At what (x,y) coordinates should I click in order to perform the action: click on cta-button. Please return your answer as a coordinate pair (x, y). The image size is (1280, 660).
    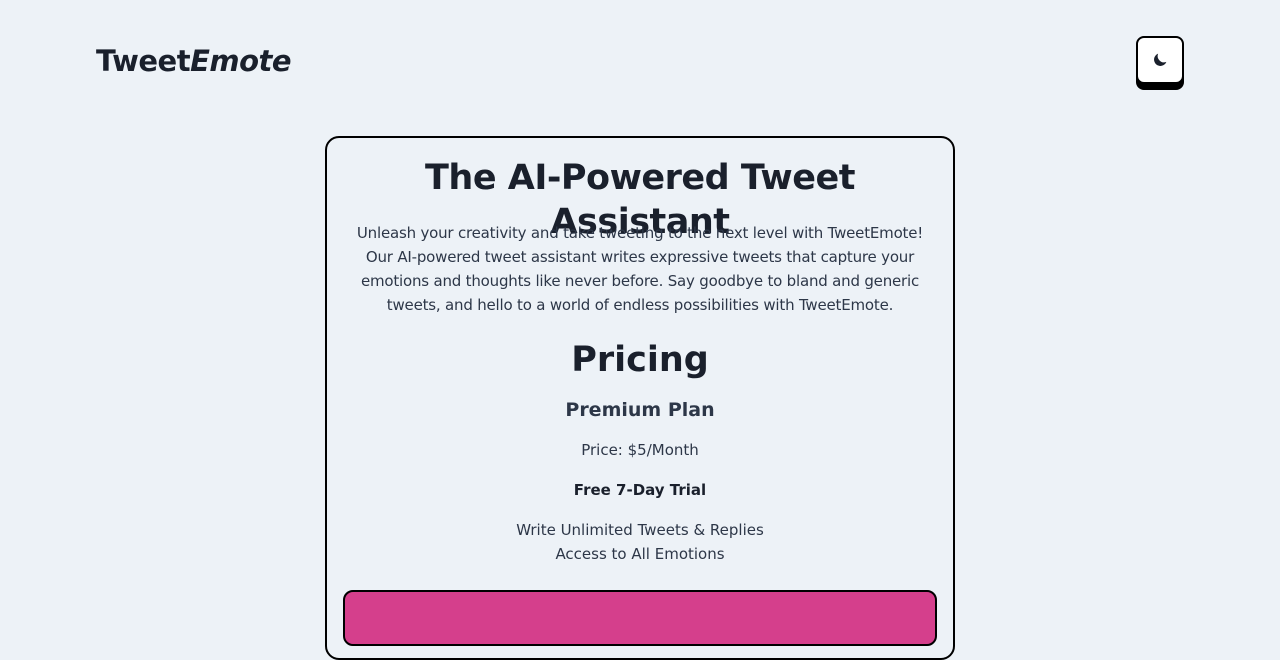
    Looking at the image, I should click on (640, 618).